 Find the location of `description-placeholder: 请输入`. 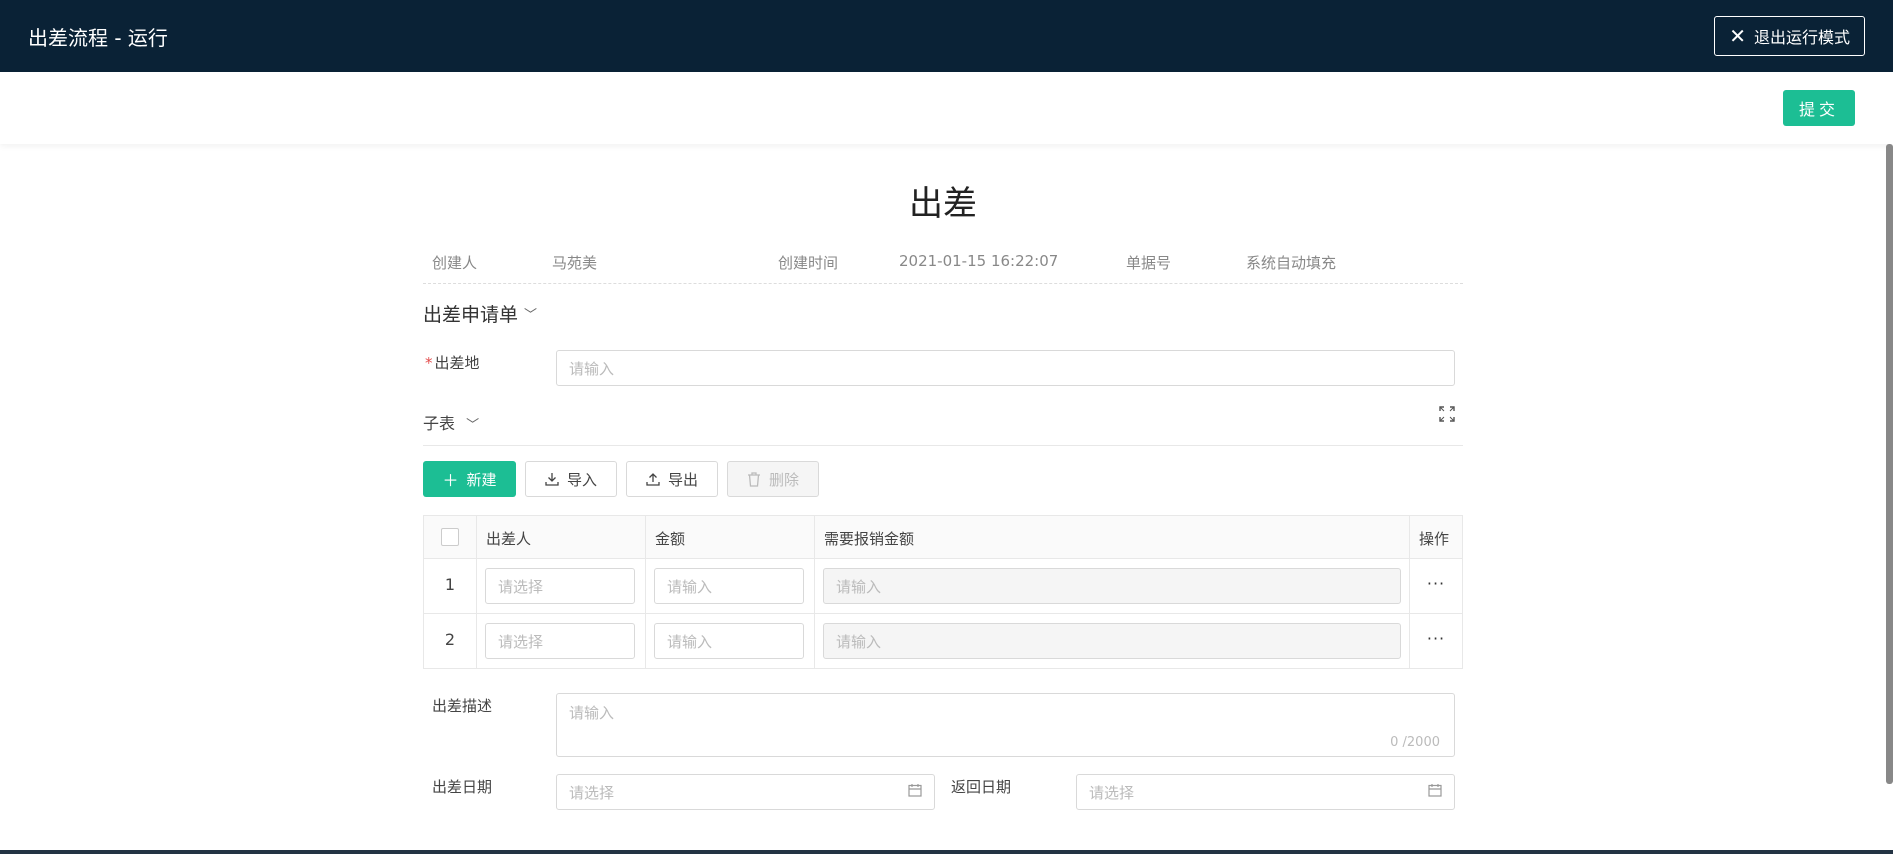

description-placeholder: 请输入 is located at coordinates (592, 713).